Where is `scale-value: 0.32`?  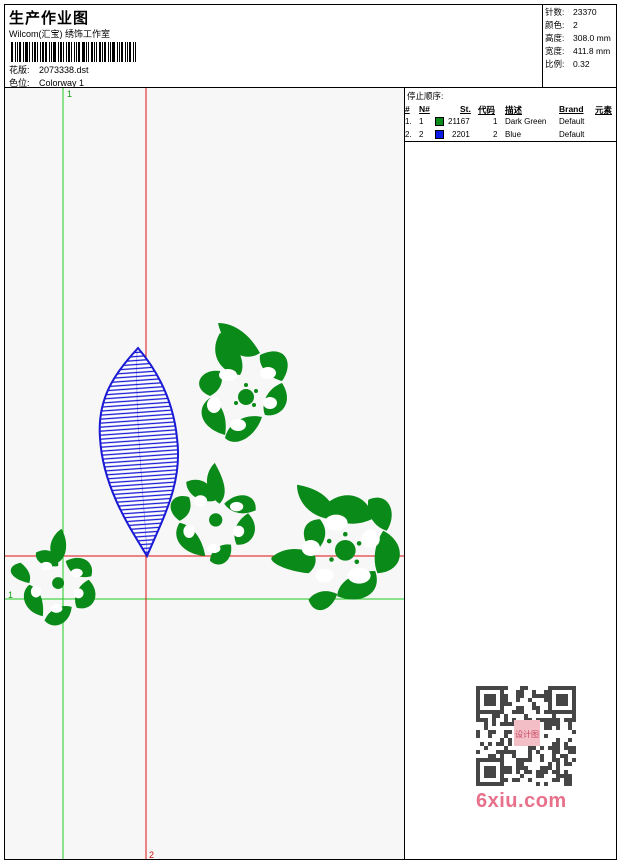 scale-value: 0.32 is located at coordinates (581, 64).